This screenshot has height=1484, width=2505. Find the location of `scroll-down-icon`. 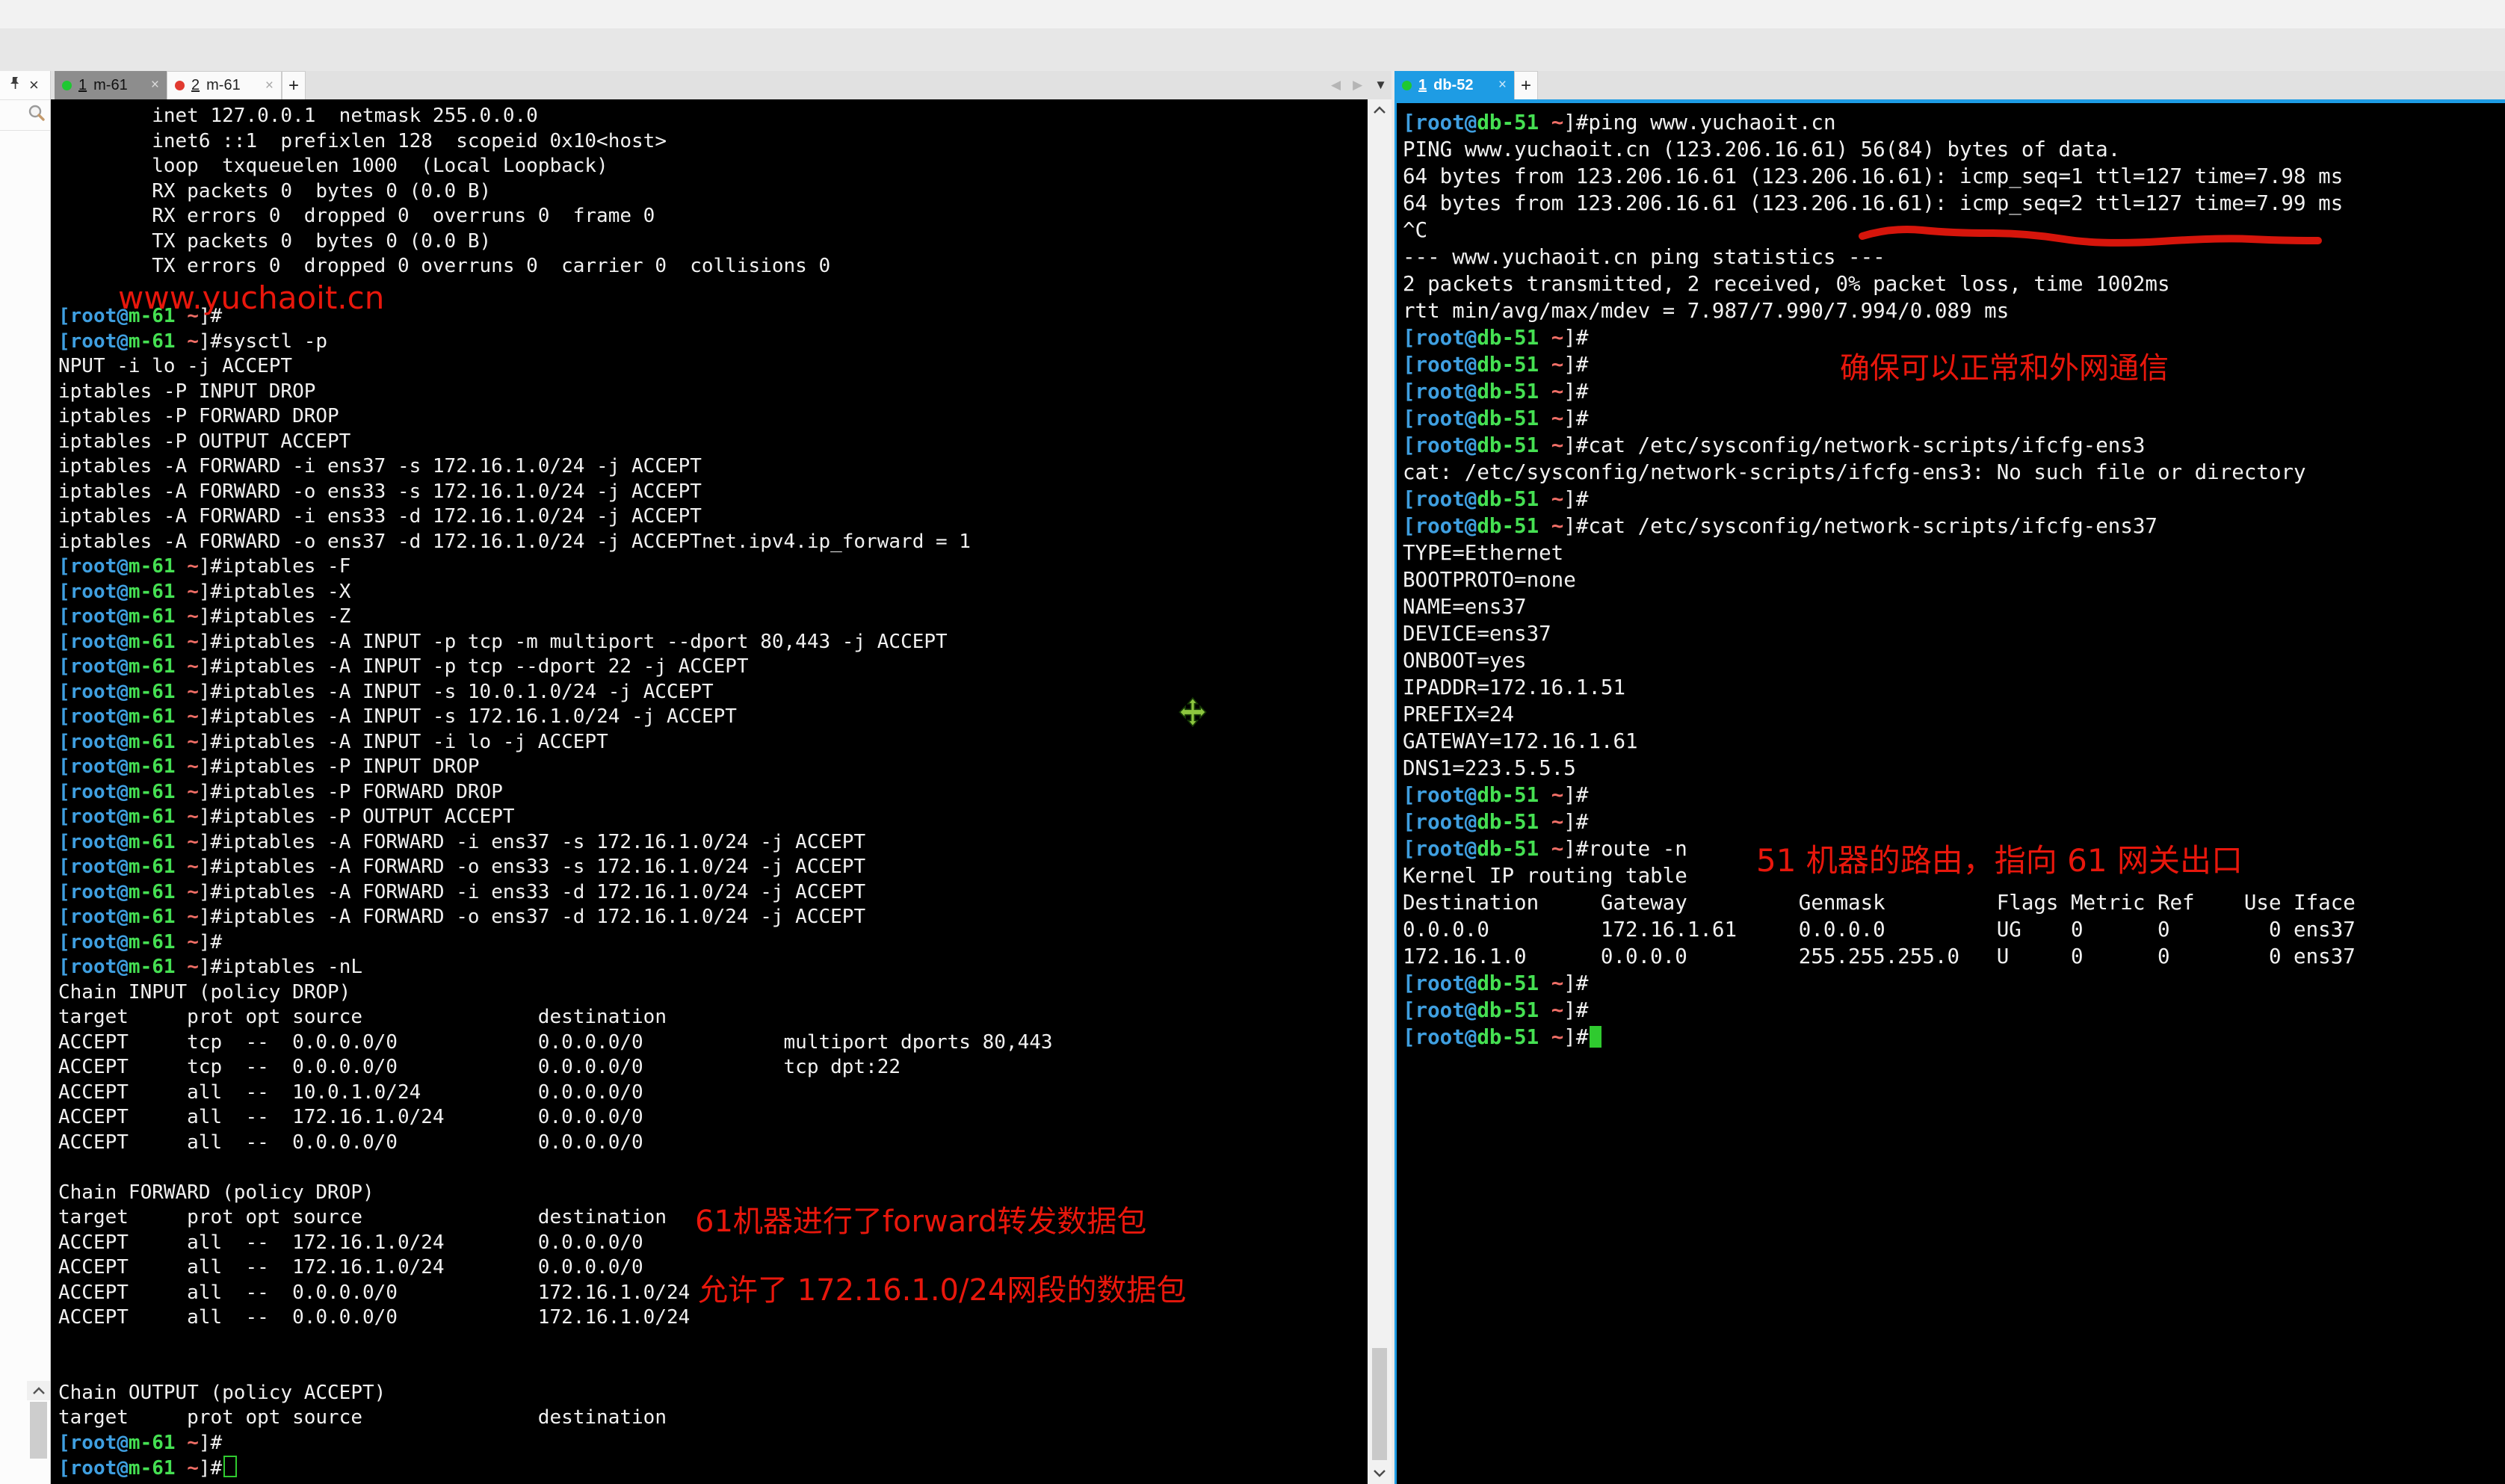

scroll-down-icon is located at coordinates (1380, 1474).